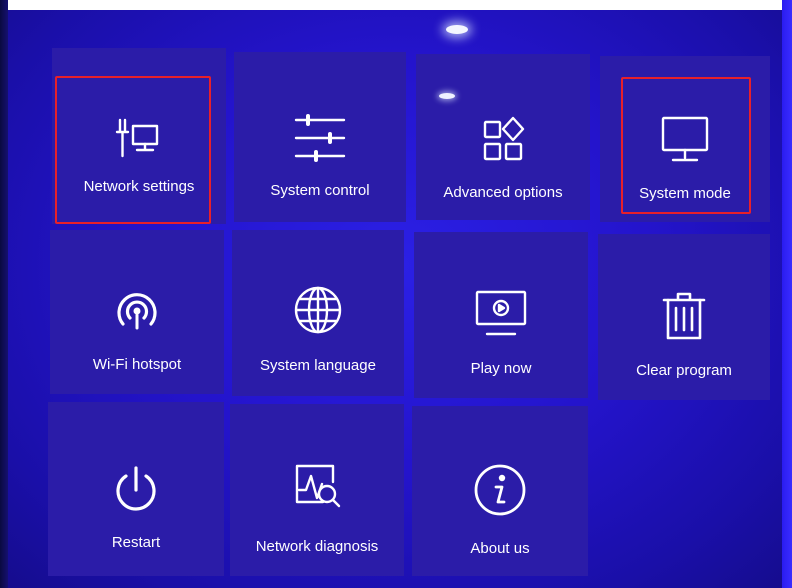 This screenshot has height=588, width=792. What do you see at coordinates (320, 190) in the screenshot?
I see `tile-label: System control` at bounding box center [320, 190].